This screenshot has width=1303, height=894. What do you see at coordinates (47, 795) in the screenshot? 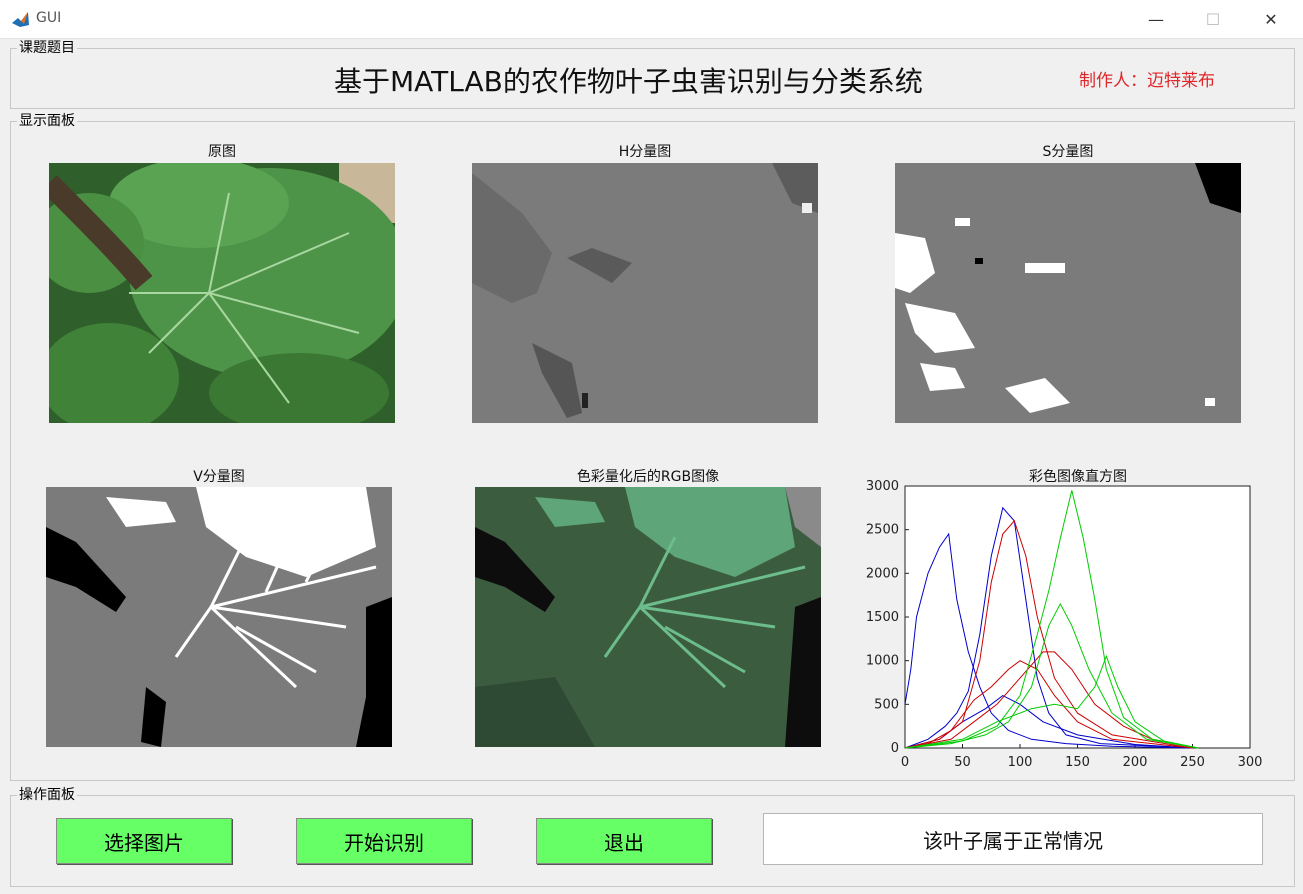
I see `control-panel-label: 操作面板` at bounding box center [47, 795].